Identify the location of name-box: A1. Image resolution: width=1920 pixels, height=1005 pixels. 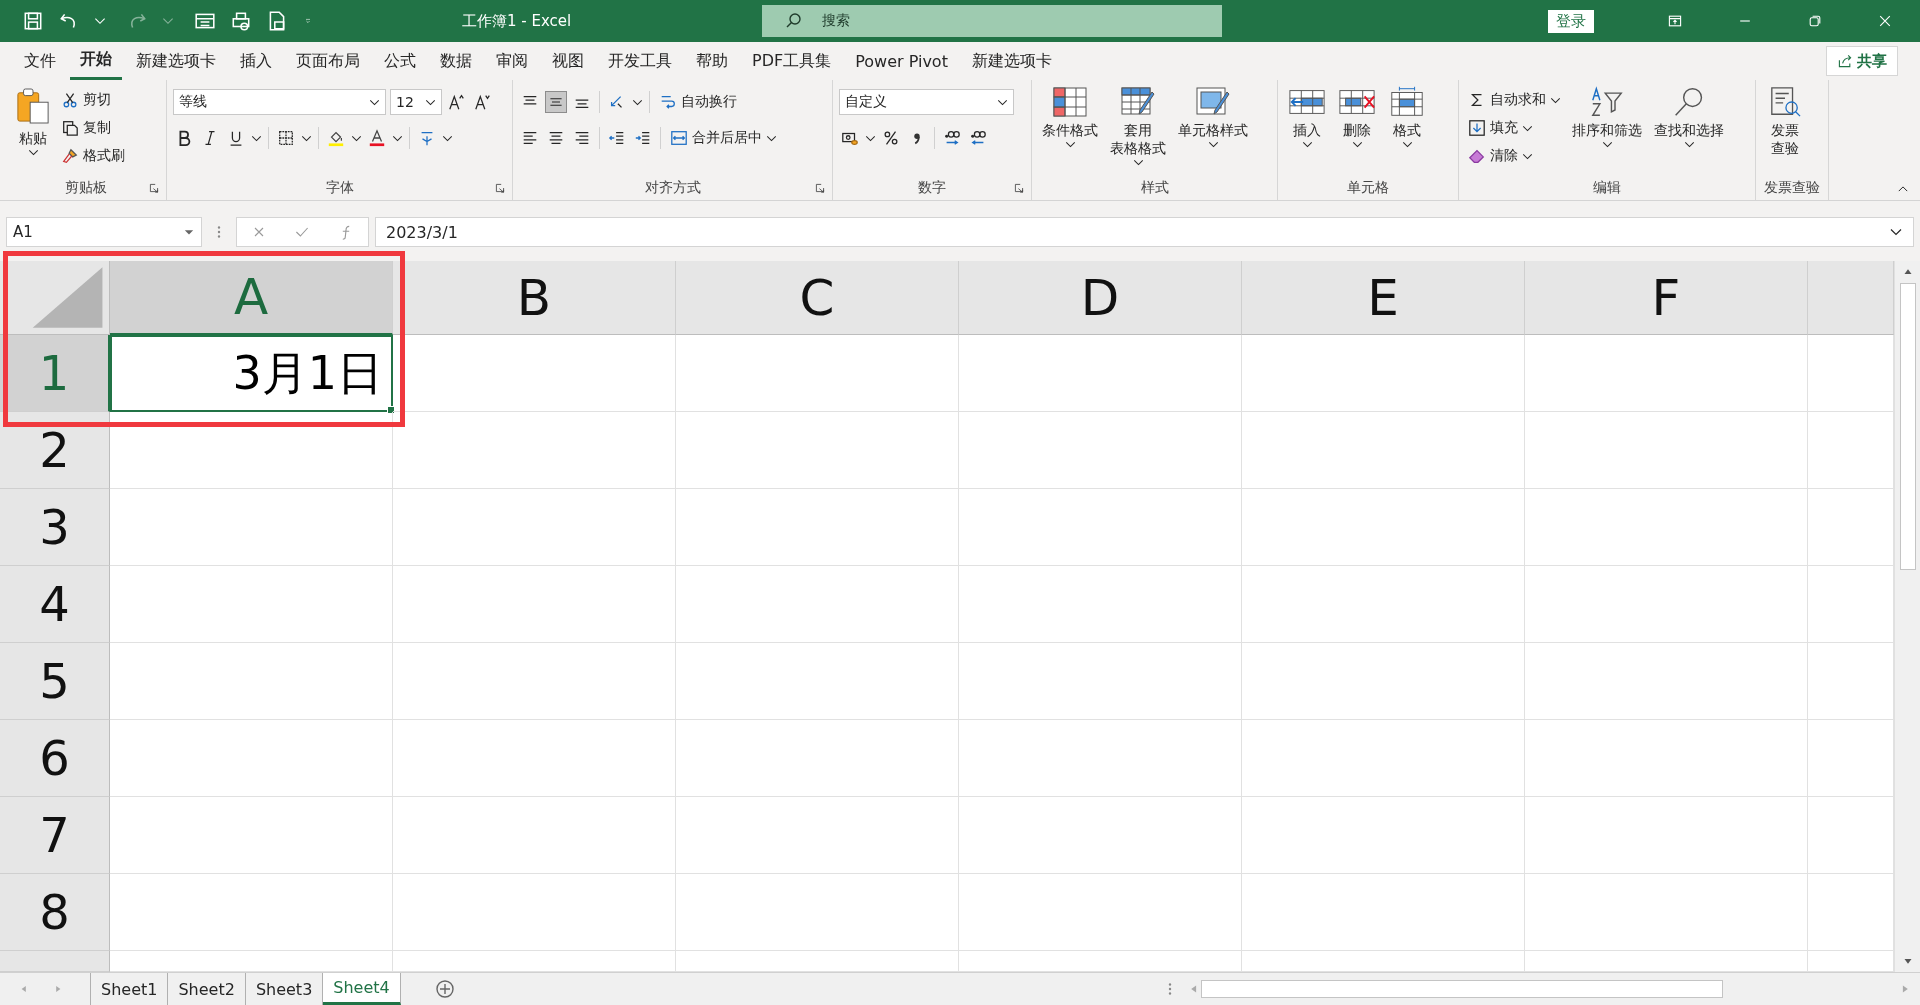
(104, 232).